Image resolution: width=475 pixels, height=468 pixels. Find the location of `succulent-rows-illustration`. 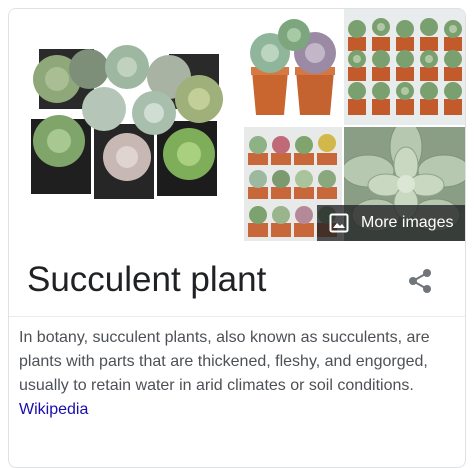

succulent-rows-illustration is located at coordinates (404, 67).